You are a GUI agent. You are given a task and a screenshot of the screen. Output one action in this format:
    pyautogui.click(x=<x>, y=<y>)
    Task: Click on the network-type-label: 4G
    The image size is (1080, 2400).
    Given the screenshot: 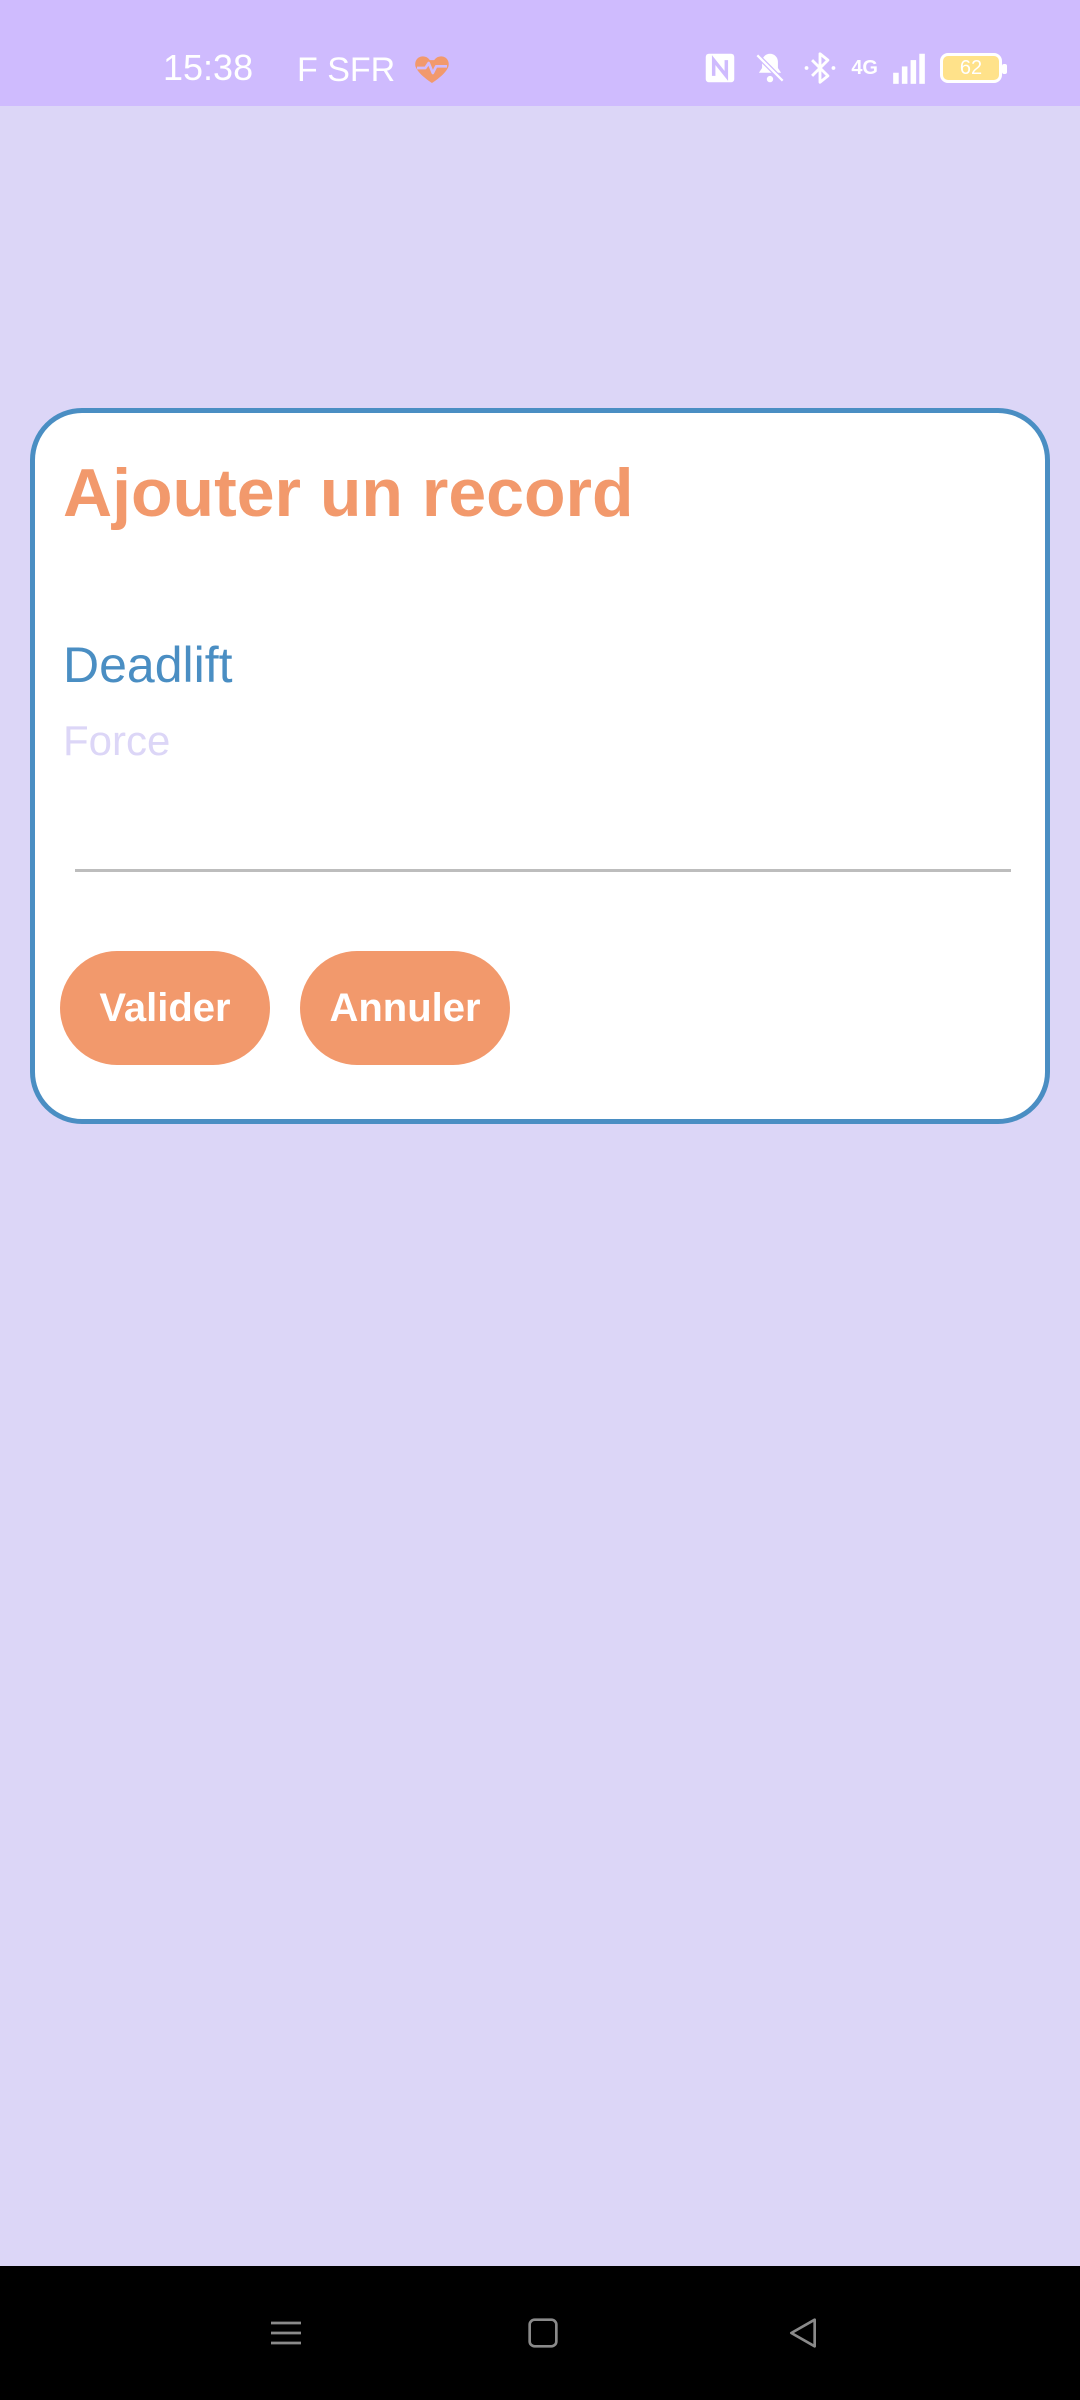 What is the action you would take?
    pyautogui.click(x=864, y=68)
    